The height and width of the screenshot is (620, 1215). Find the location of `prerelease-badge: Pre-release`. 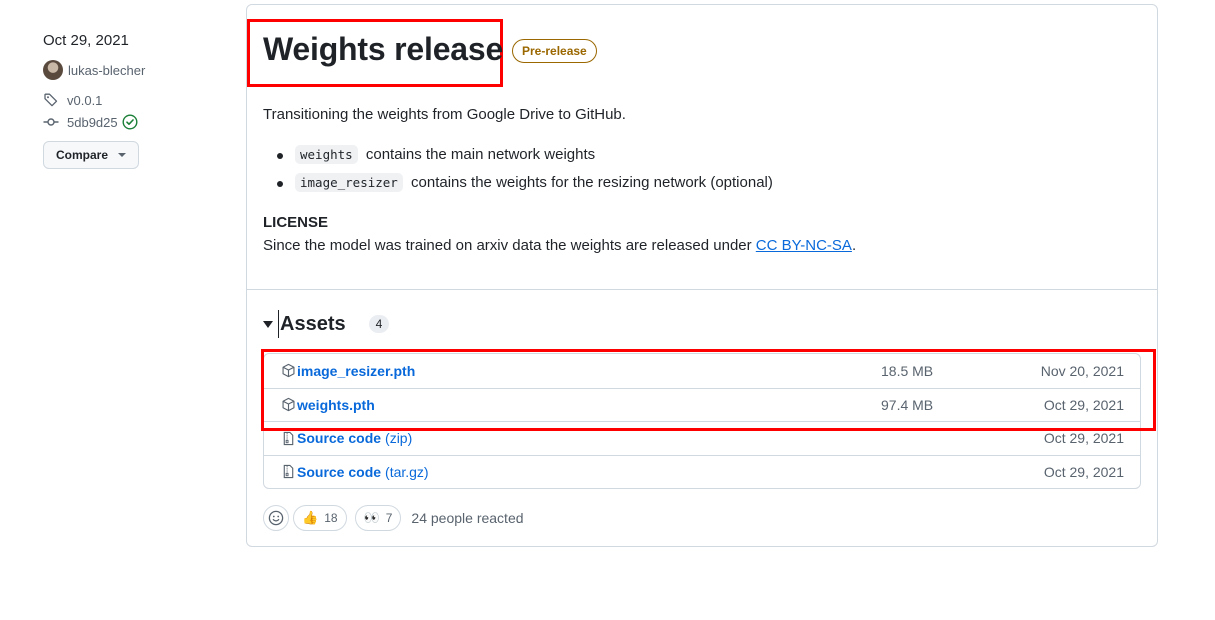

prerelease-badge: Pre-release is located at coordinates (554, 51).